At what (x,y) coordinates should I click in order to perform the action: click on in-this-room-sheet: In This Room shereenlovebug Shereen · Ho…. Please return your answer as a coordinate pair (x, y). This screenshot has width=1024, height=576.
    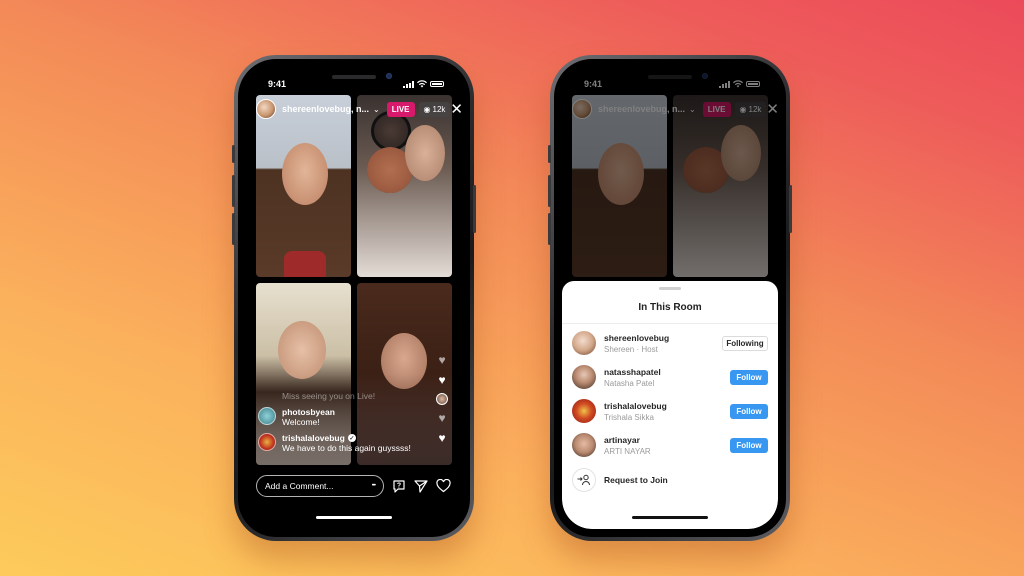
    Looking at the image, I should click on (670, 405).